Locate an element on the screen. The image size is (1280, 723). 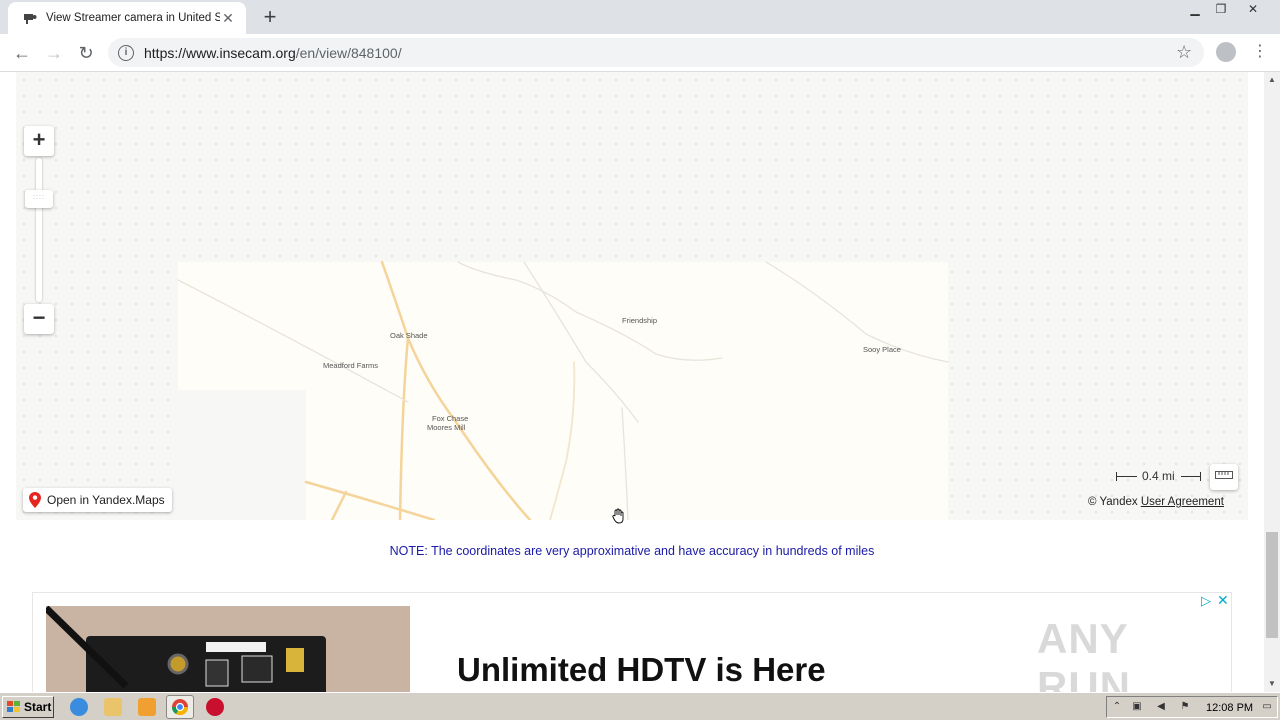
map-label-friendship: Friendship is located at coordinates (639, 320).